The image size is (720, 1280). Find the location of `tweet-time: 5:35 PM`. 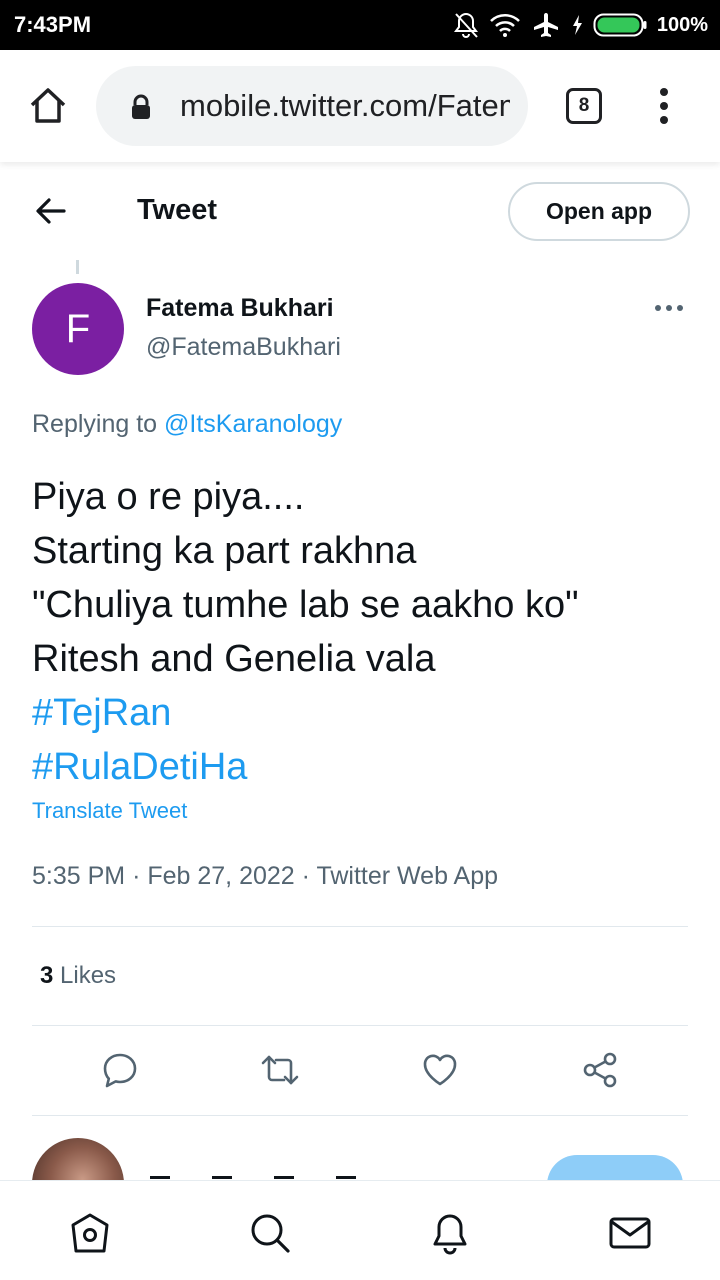

tweet-time: 5:35 PM is located at coordinates (78, 876).